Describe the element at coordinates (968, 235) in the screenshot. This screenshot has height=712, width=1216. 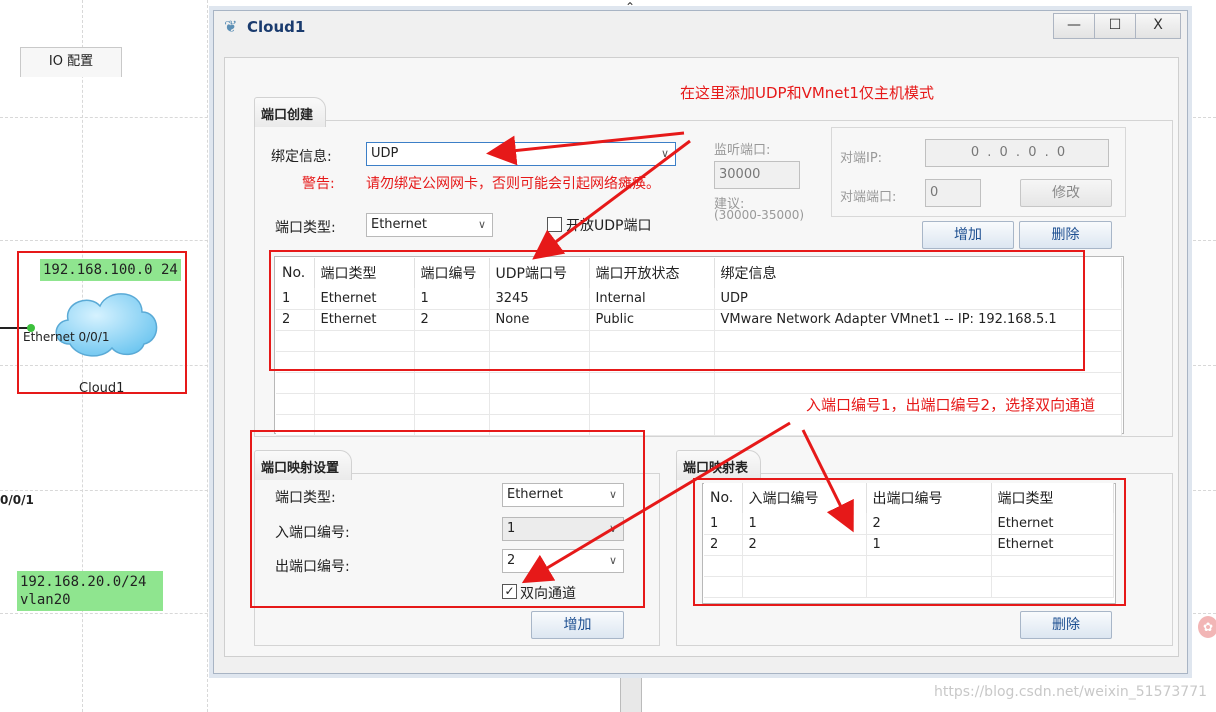
I see `add-port-button: 增加` at that location.